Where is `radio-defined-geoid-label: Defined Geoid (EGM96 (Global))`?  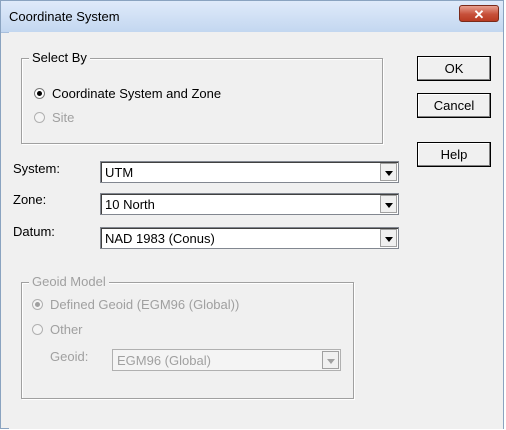
radio-defined-geoid-label: Defined Geoid (EGM96 (Global)) is located at coordinates (145, 304).